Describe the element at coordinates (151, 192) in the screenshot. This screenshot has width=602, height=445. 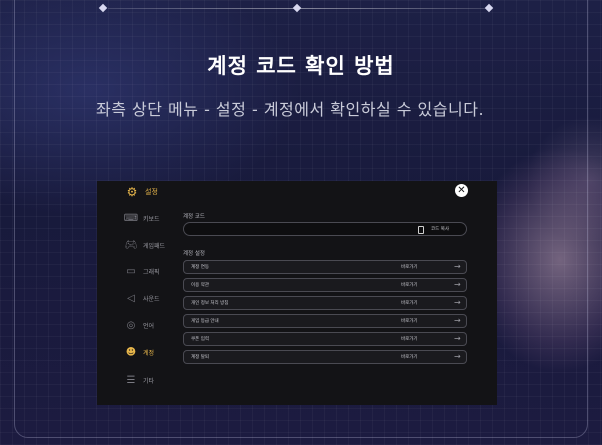
I see `sidebar-header-label: 설정` at that location.